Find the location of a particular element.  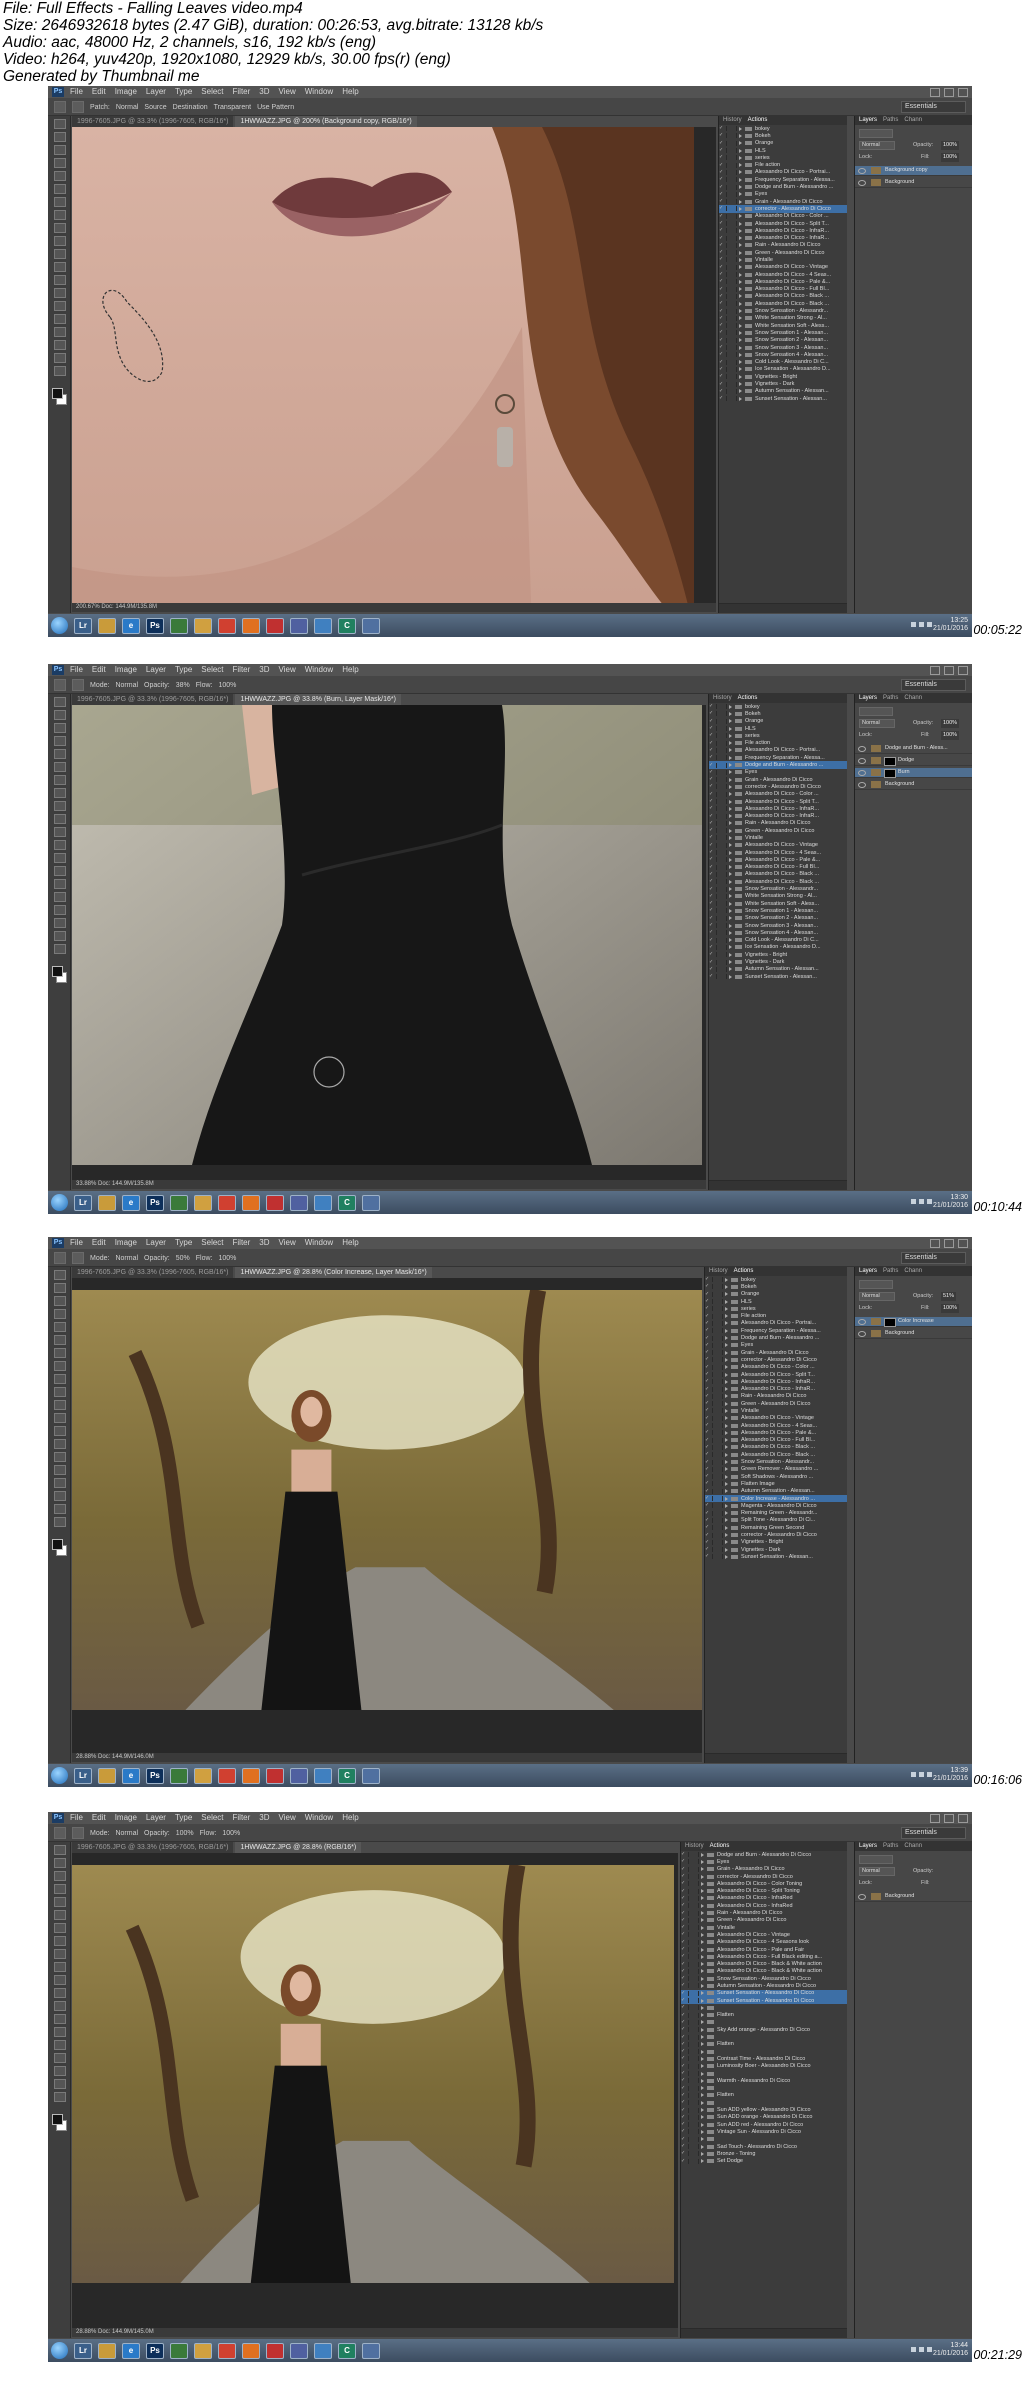

action-item: ✓ Alessandro Di Cicco - InfraRed is located at coordinates (764, 1905).